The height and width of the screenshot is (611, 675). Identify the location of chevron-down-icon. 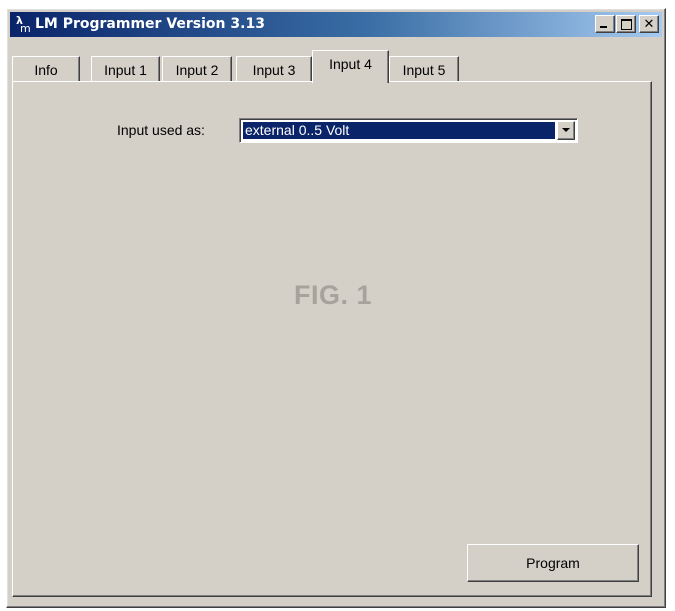
(566, 130).